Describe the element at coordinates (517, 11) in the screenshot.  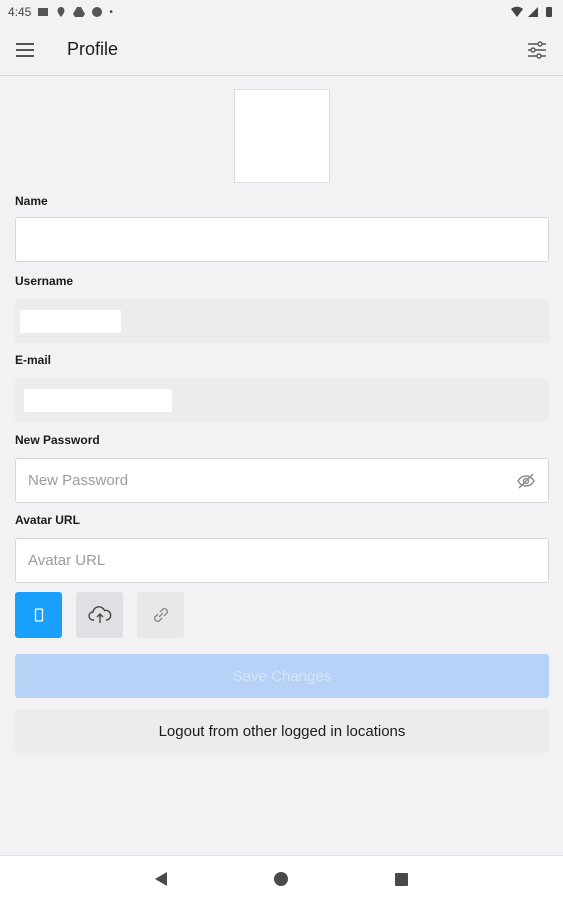
I see `wifi-icon` at that location.